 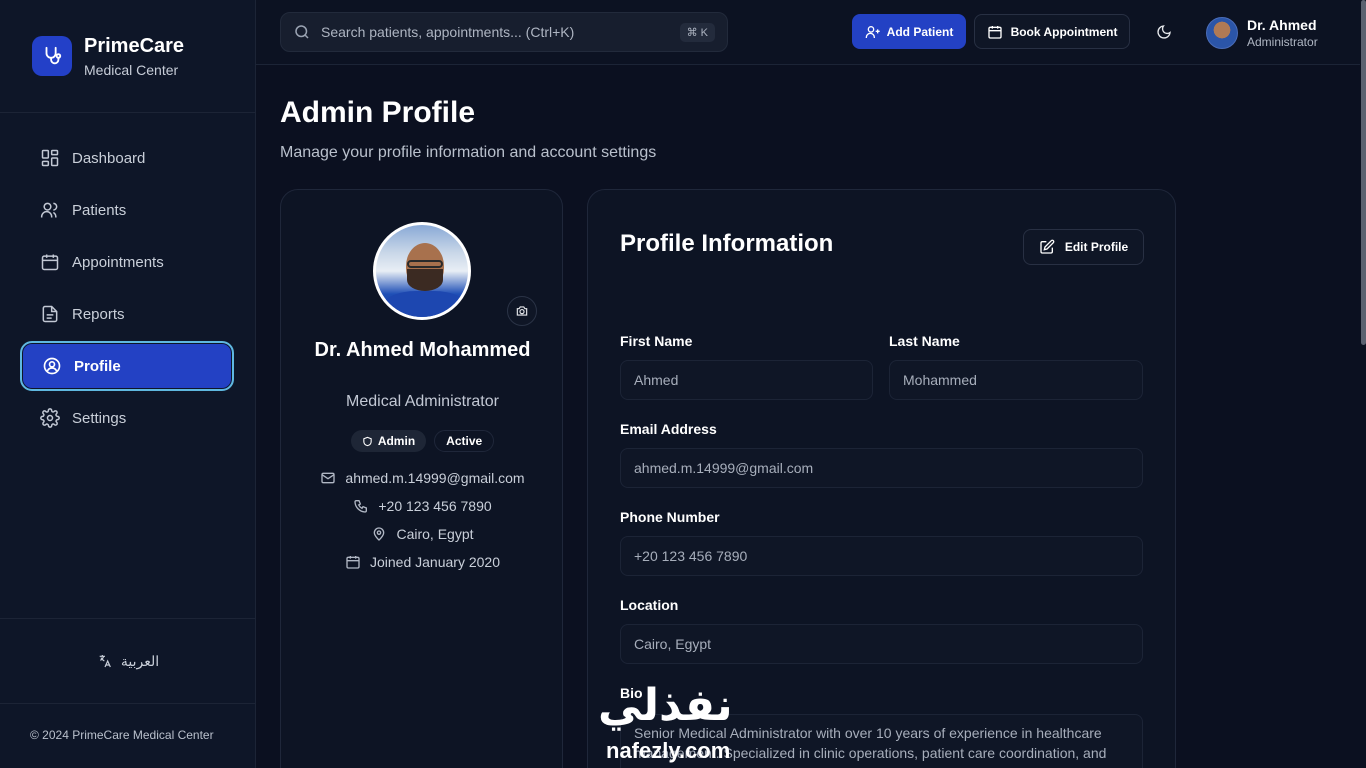 What do you see at coordinates (134, 46) in the screenshot?
I see `brand-name: PrimeCare` at bounding box center [134, 46].